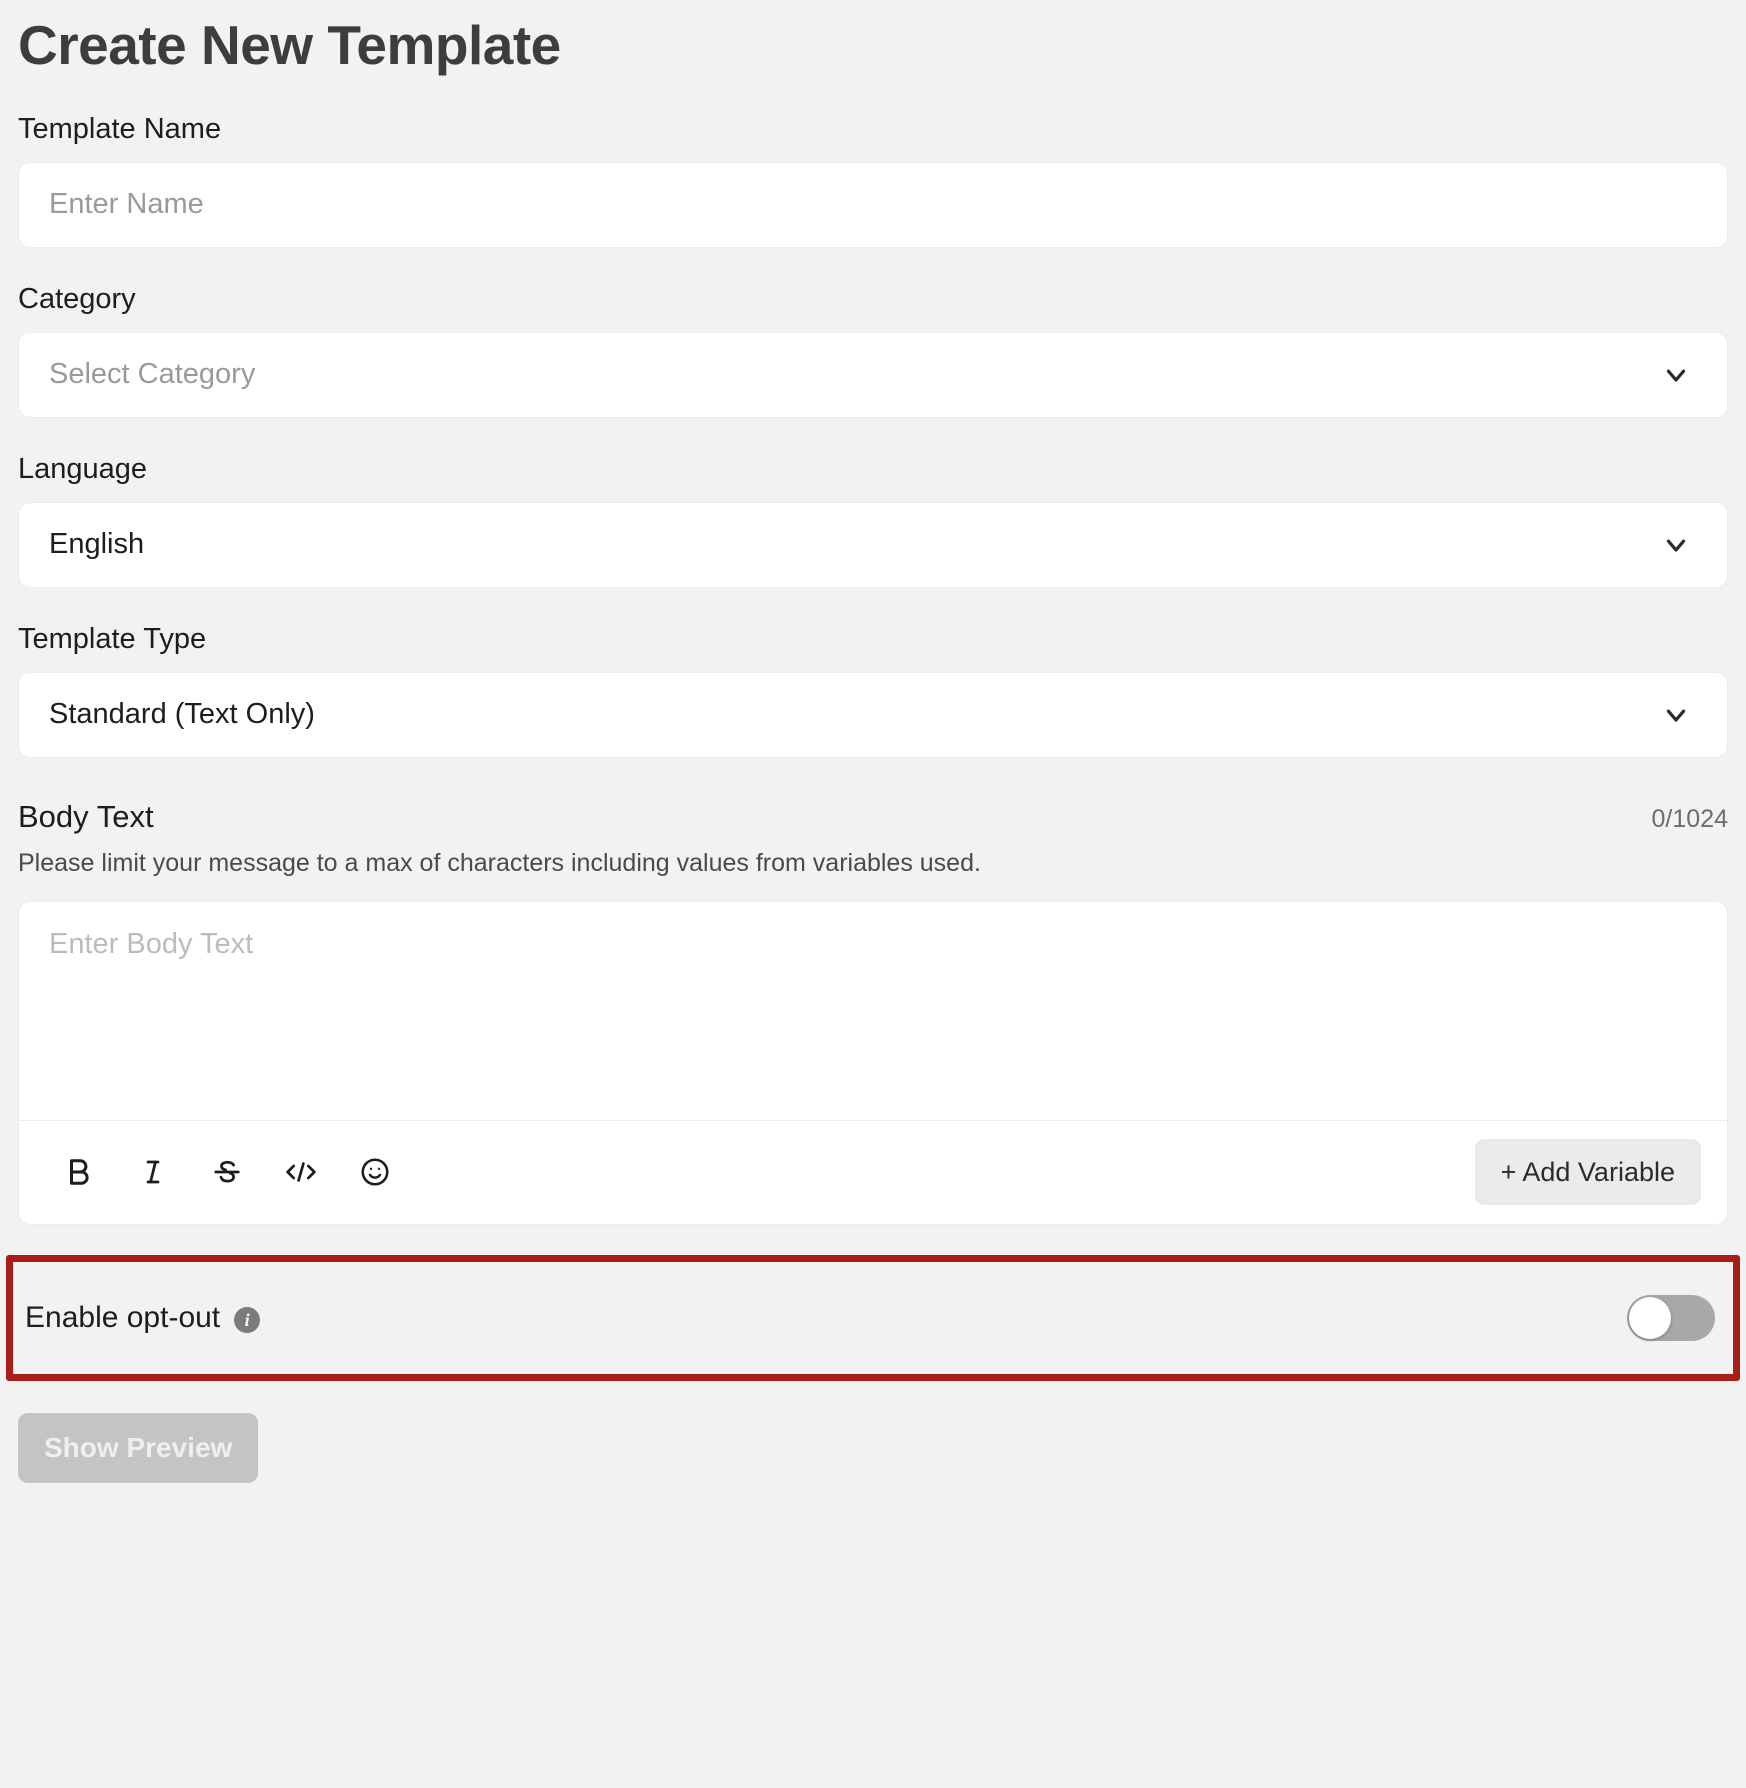 This screenshot has height=1788, width=1746. Describe the element at coordinates (77, 298) in the screenshot. I see `category-label: Category` at that location.